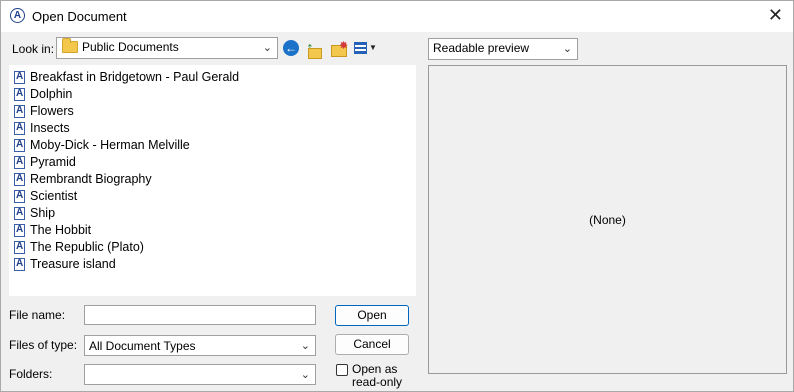 This screenshot has width=794, height=392. I want to click on folder-icon, so click(70, 45).